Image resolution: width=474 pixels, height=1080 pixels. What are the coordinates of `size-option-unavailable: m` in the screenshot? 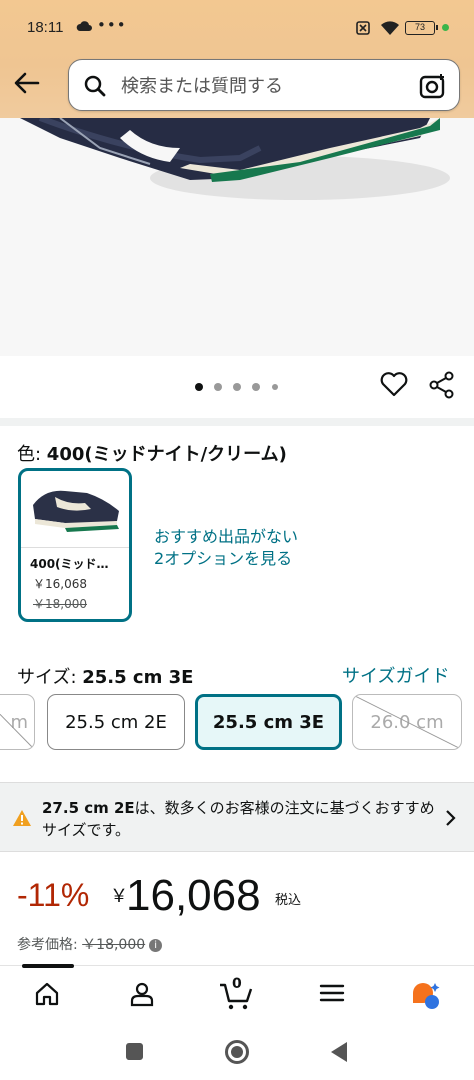 It's located at (17, 722).